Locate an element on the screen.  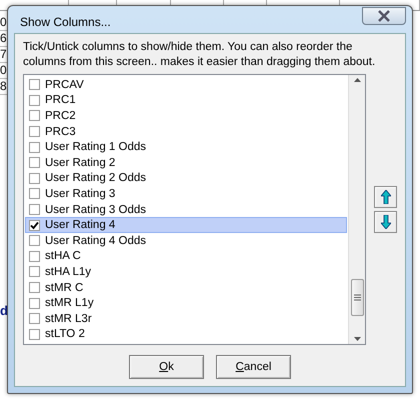
arrow-up-icon is located at coordinates (385, 197).